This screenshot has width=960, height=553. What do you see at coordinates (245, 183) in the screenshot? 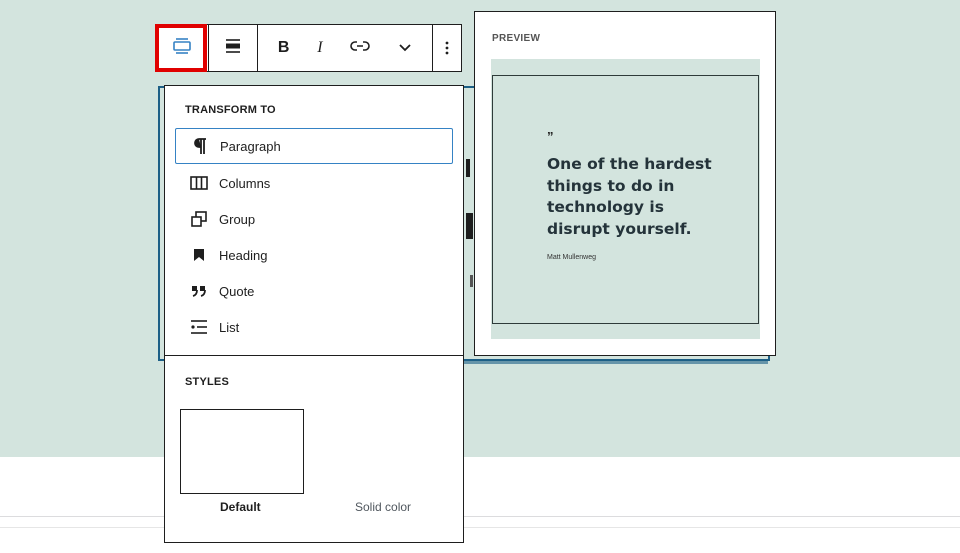
I see `menu-item-label: Columns` at bounding box center [245, 183].